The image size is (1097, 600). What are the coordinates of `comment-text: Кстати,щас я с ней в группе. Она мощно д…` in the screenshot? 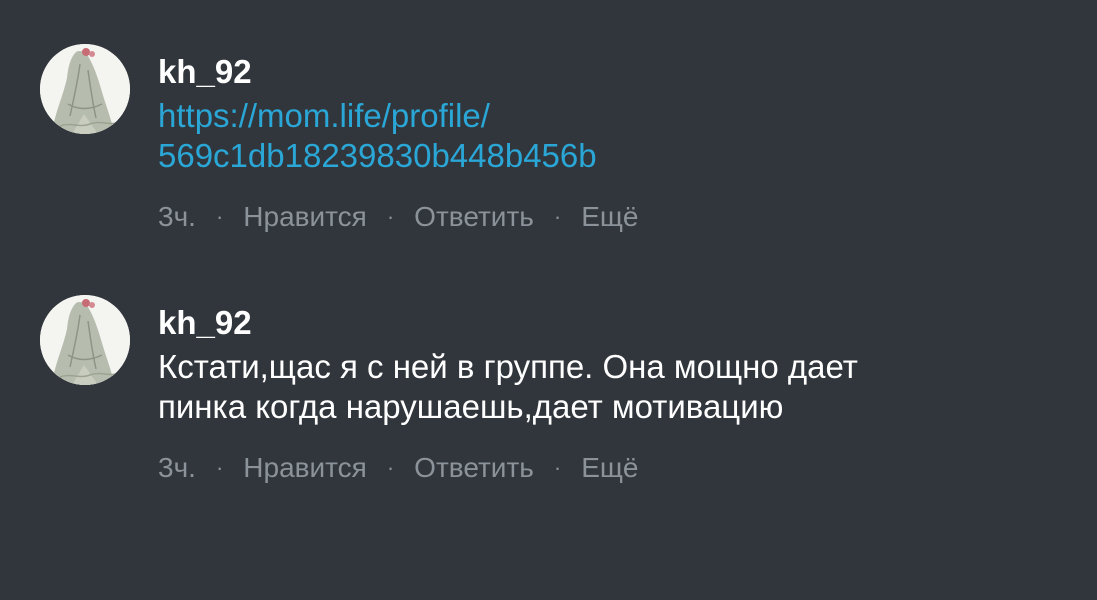 It's located at (598, 387).